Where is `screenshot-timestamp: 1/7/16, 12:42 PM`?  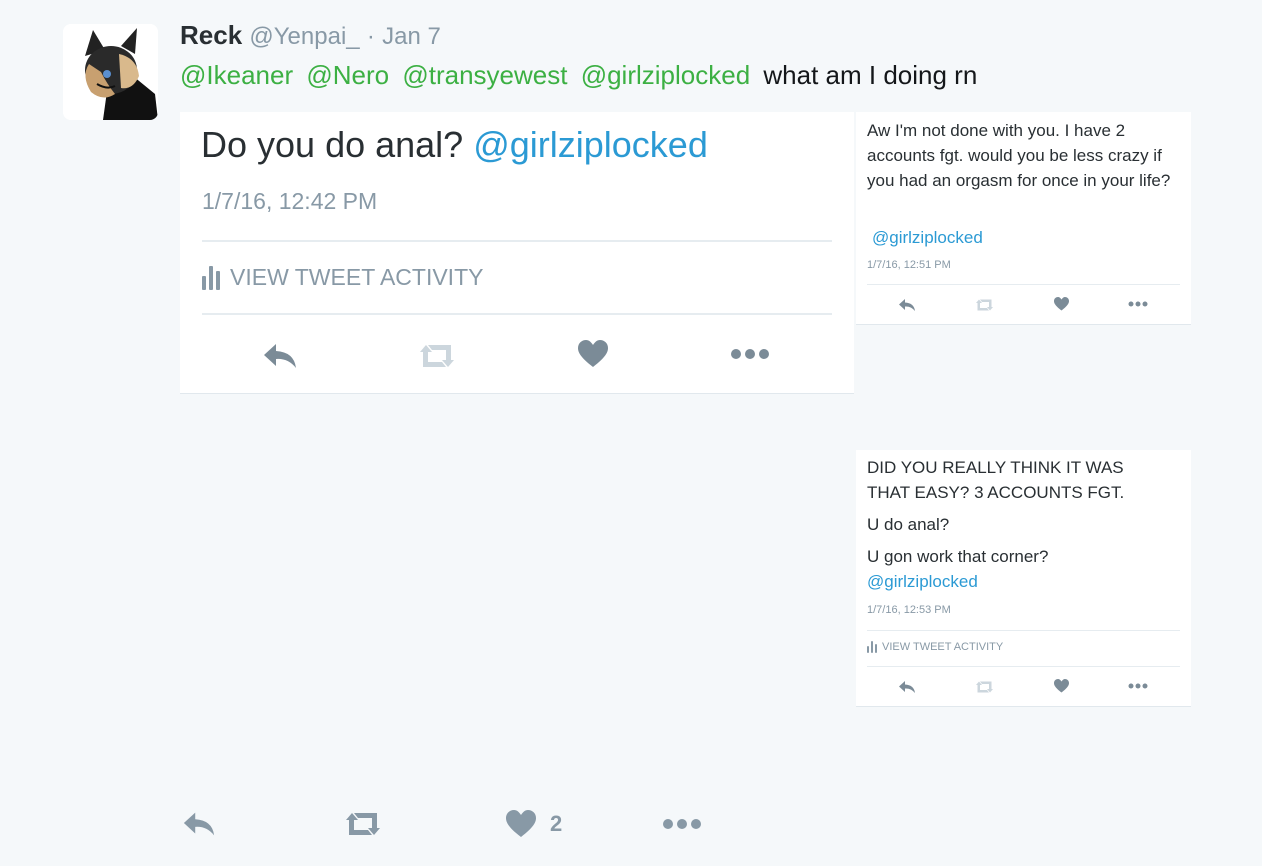 screenshot-timestamp: 1/7/16, 12:42 PM is located at coordinates (290, 201).